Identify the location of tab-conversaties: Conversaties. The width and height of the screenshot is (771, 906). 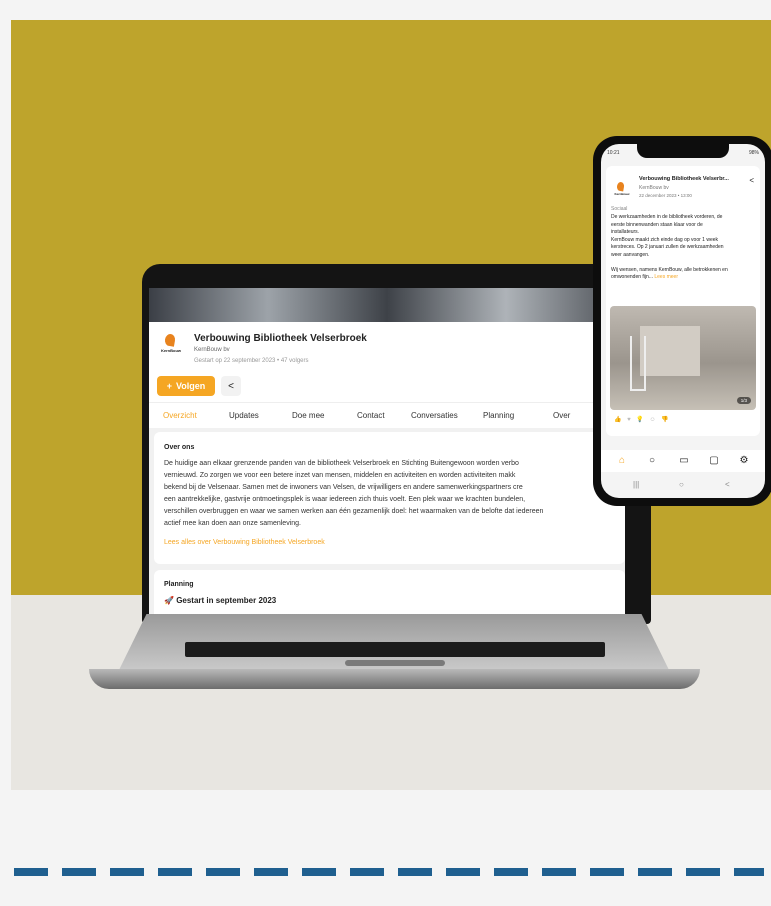
(434, 415).